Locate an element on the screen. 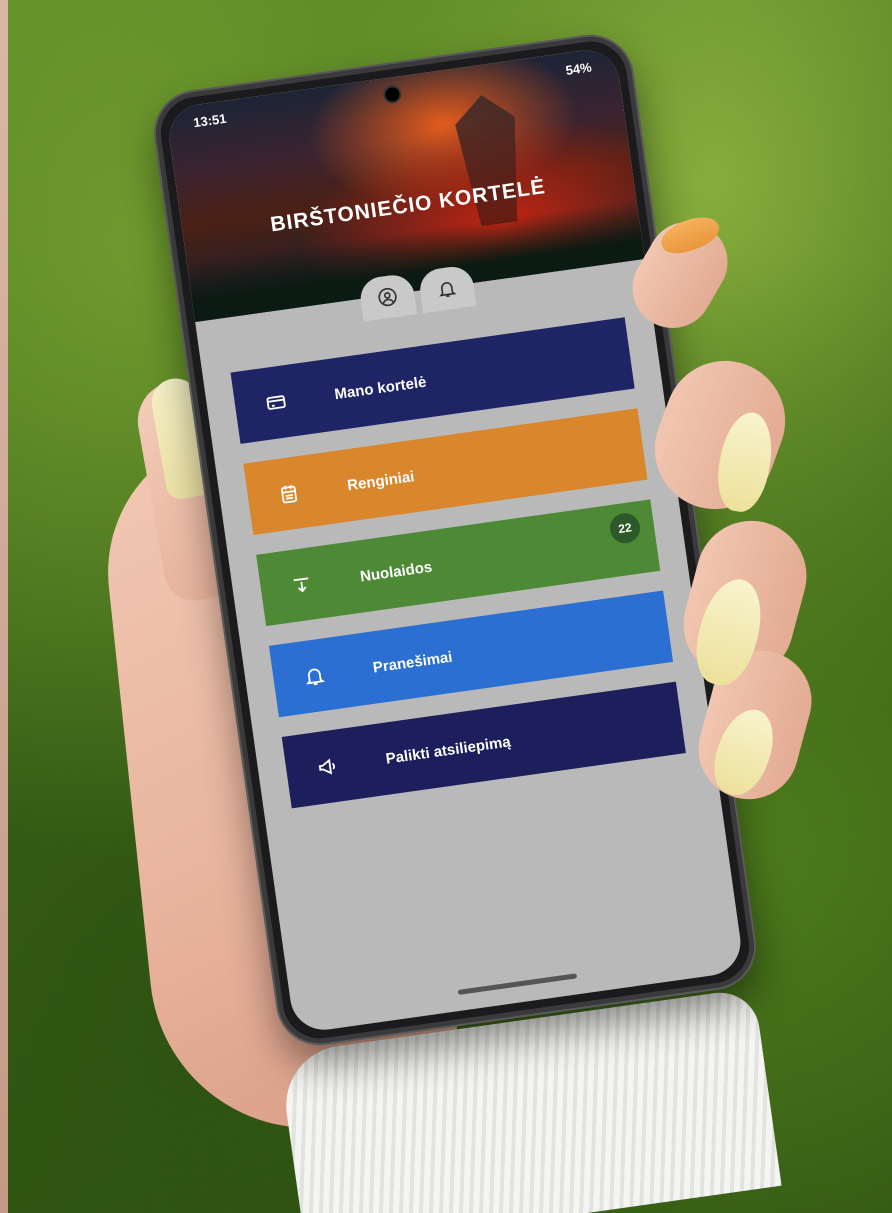 This screenshot has width=892, height=1213. megaphone-icon is located at coordinates (327, 766).